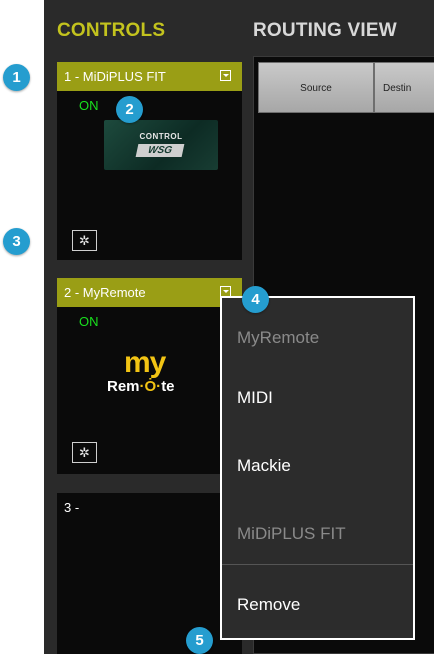 Image resolution: width=434 pixels, height=654 pixels. I want to click on controller-slot-2: 2 - MyRemote ON my Rem·Ȯ·te ✲, so click(149, 376).